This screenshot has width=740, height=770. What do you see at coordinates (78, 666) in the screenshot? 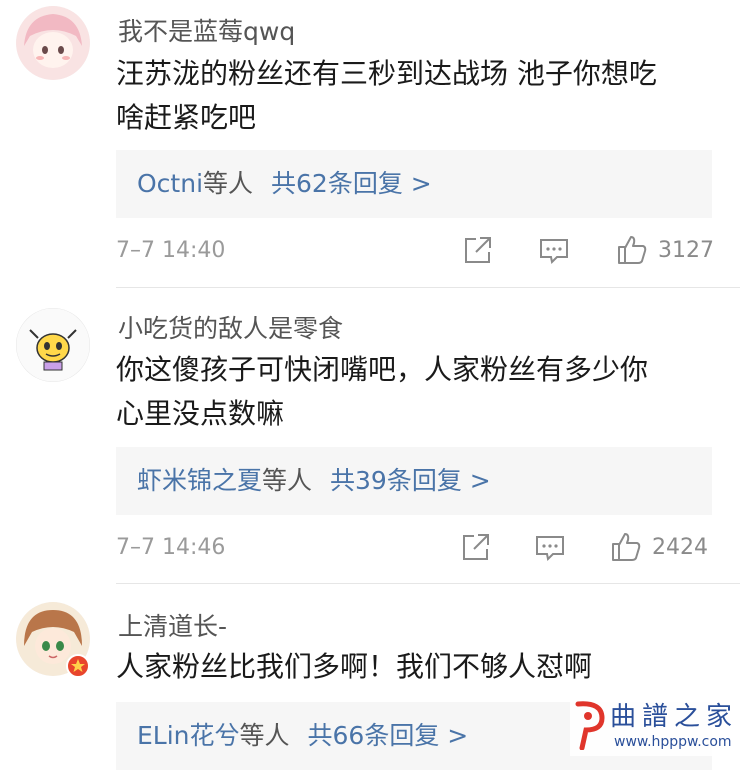
I see `verified-badge-icon` at bounding box center [78, 666].